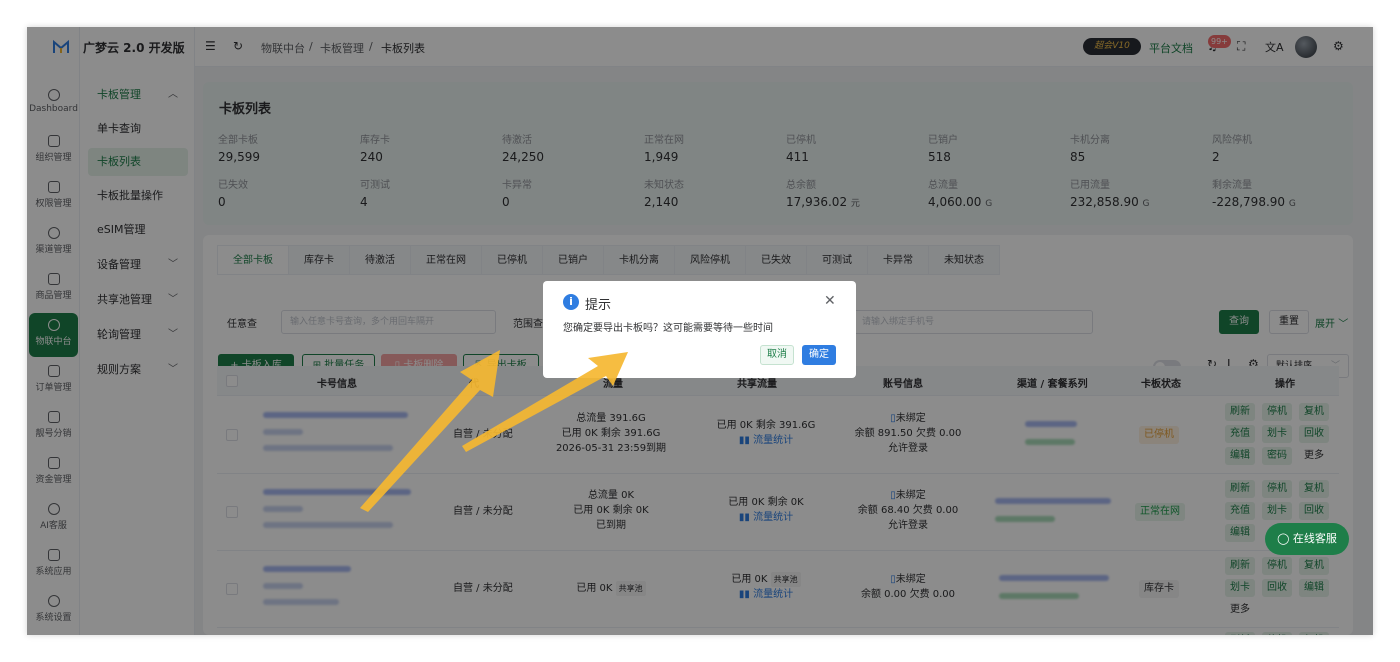 Image resolution: width=1400 pixels, height=662 pixels. Describe the element at coordinates (571, 302) in the screenshot. I see `info-icon: i` at that location.